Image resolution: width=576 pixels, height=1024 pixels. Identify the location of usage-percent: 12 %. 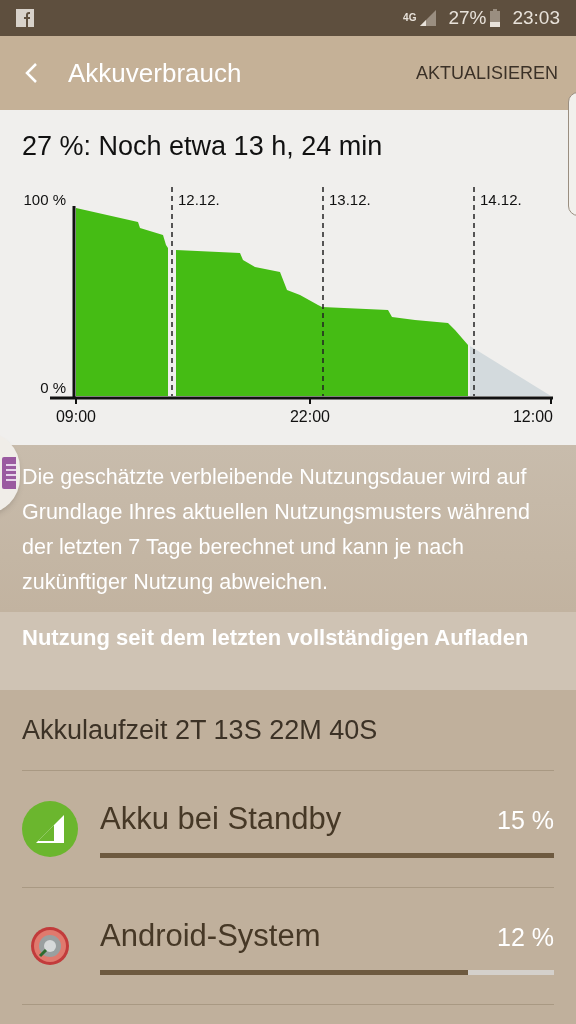
(525, 938).